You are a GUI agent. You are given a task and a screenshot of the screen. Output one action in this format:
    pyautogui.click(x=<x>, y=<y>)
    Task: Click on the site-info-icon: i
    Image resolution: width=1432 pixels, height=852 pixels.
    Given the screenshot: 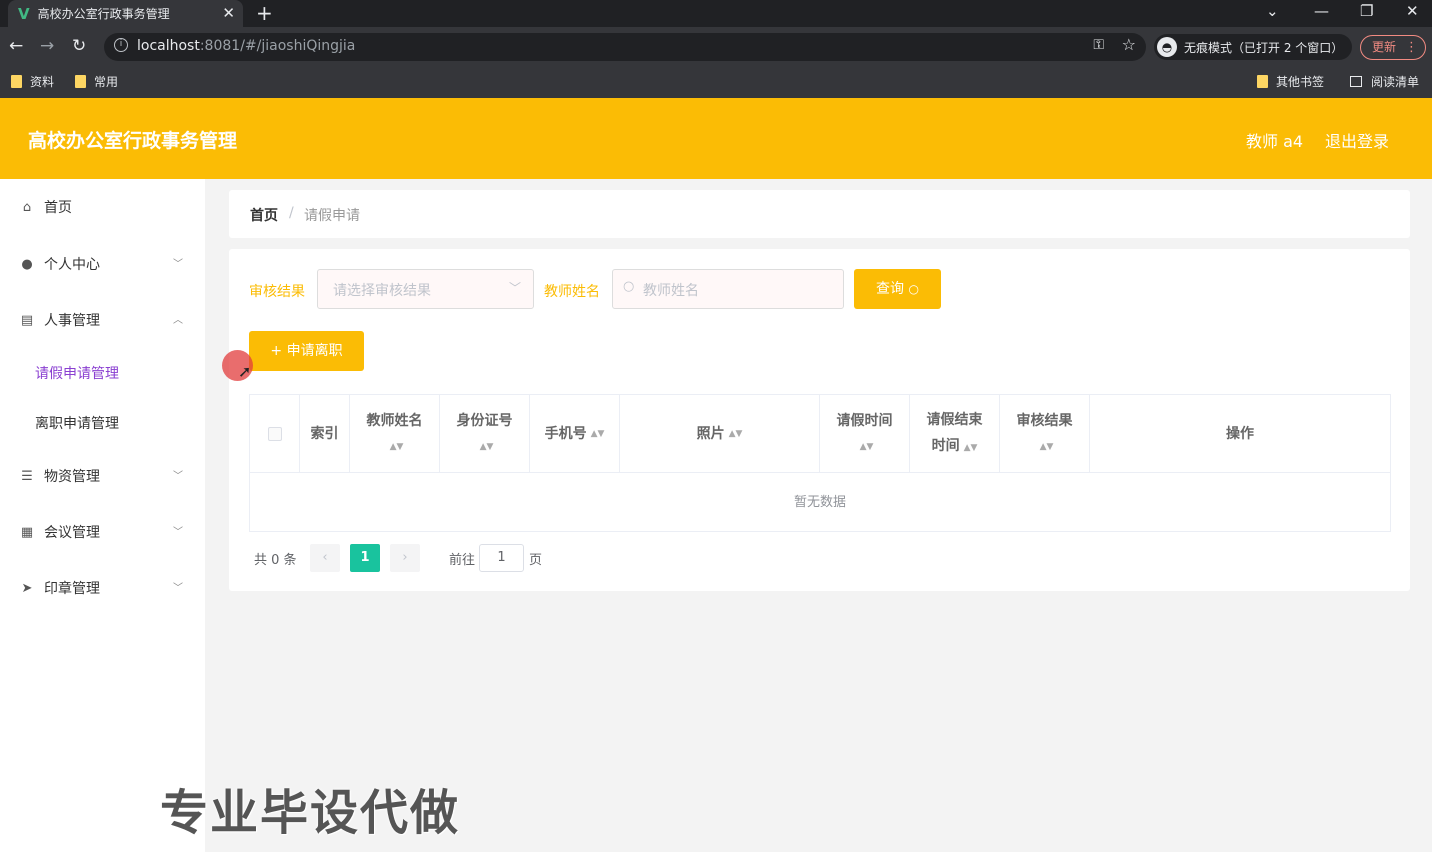 What is the action you would take?
    pyautogui.click(x=121, y=45)
    